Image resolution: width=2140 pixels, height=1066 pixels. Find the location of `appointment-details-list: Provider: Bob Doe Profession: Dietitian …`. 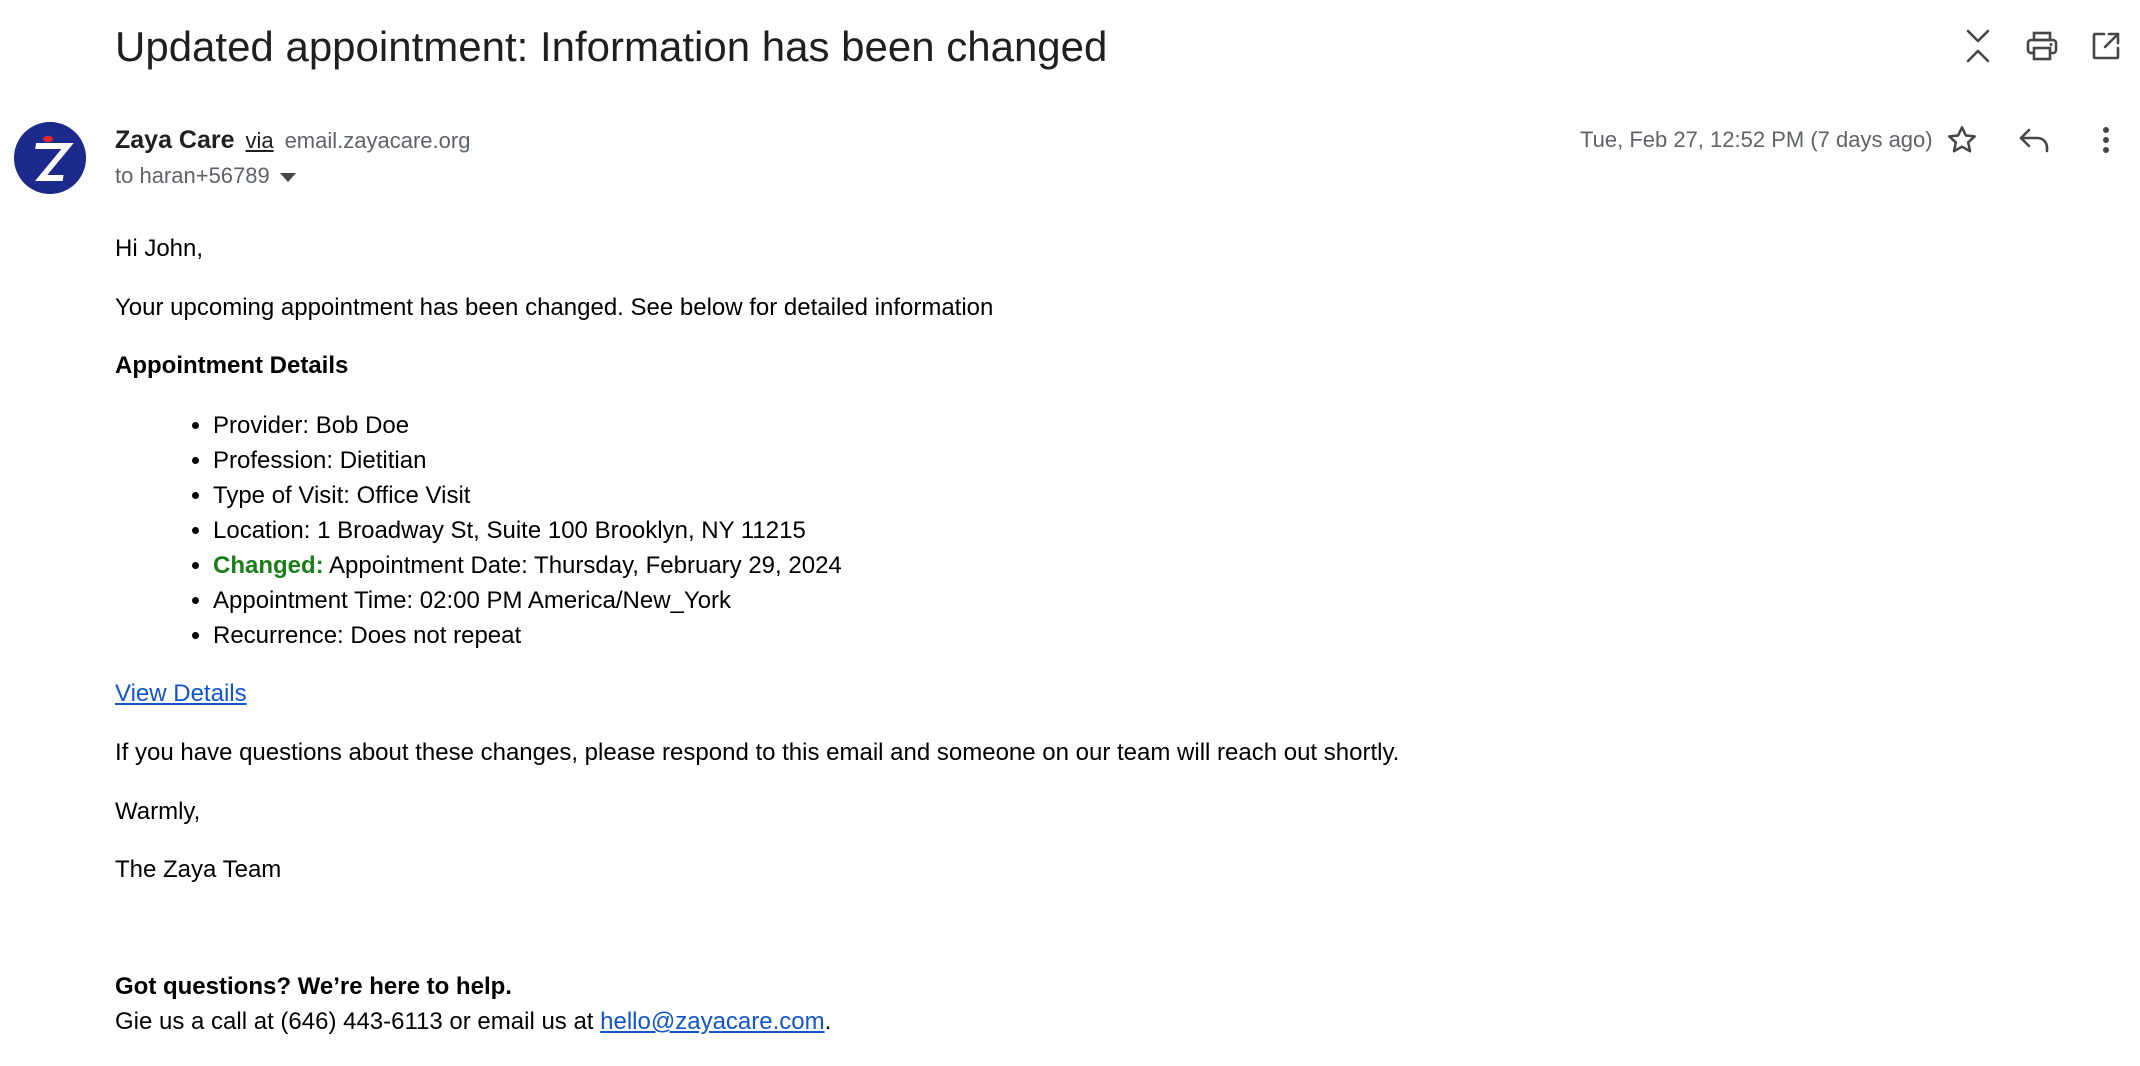

appointment-details-list: Provider: Bob Doe Profession: Dietitian … is located at coordinates (508, 530).